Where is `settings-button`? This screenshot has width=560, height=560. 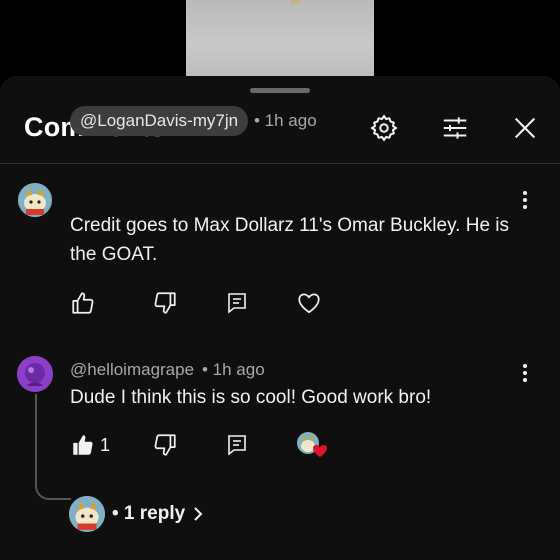
settings-button is located at coordinates (384, 128).